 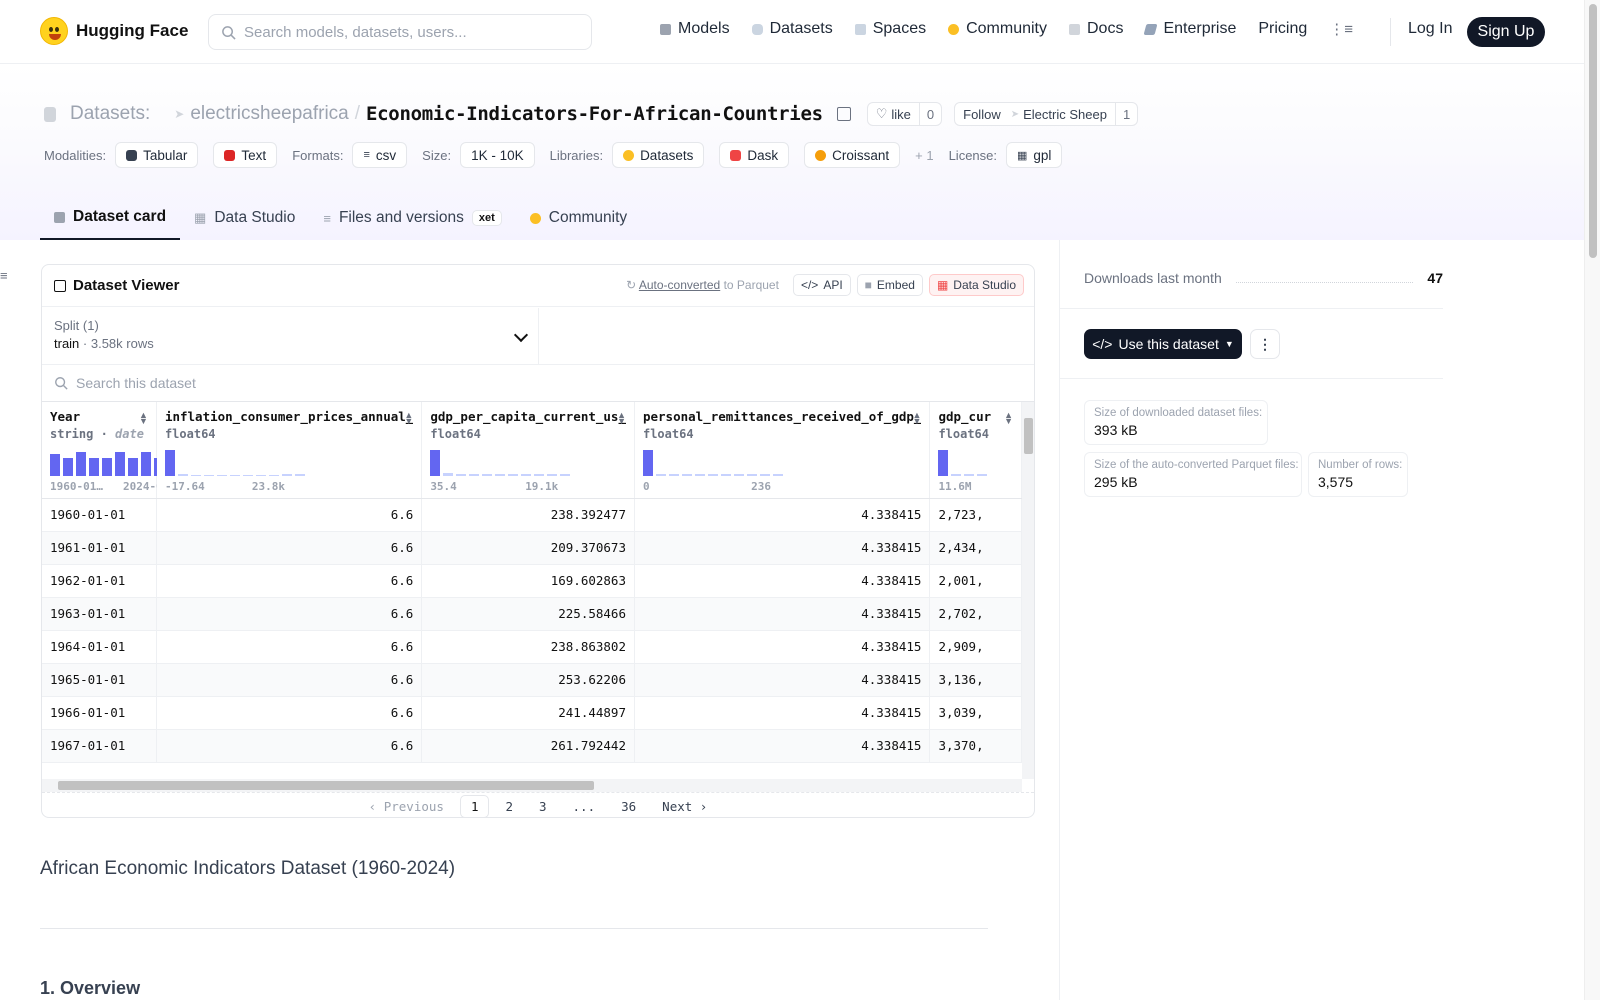 What do you see at coordinates (290, 336) in the screenshot?
I see `split-selector: Split (1) train · 3.58k rows` at bounding box center [290, 336].